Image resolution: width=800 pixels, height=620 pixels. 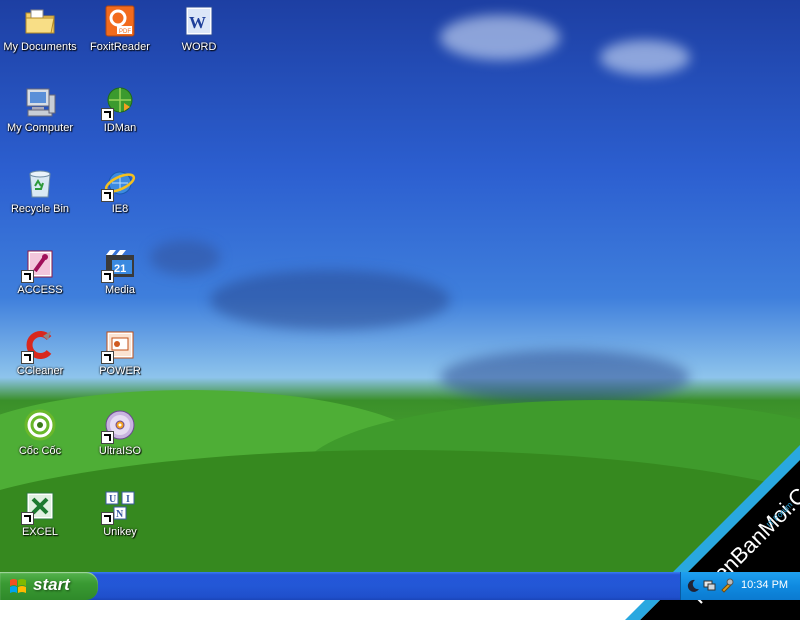 What do you see at coordinates (40, 183) in the screenshot?
I see `recycle-bin-icon` at bounding box center [40, 183].